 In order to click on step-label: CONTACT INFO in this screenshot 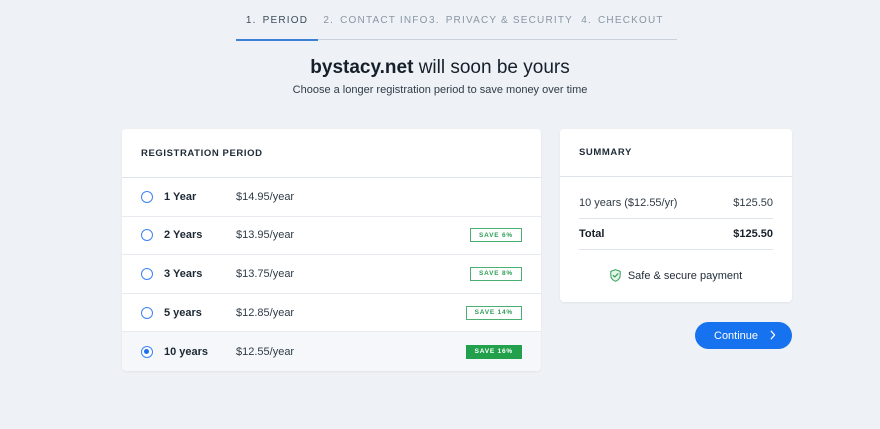, I will do `click(384, 20)`.